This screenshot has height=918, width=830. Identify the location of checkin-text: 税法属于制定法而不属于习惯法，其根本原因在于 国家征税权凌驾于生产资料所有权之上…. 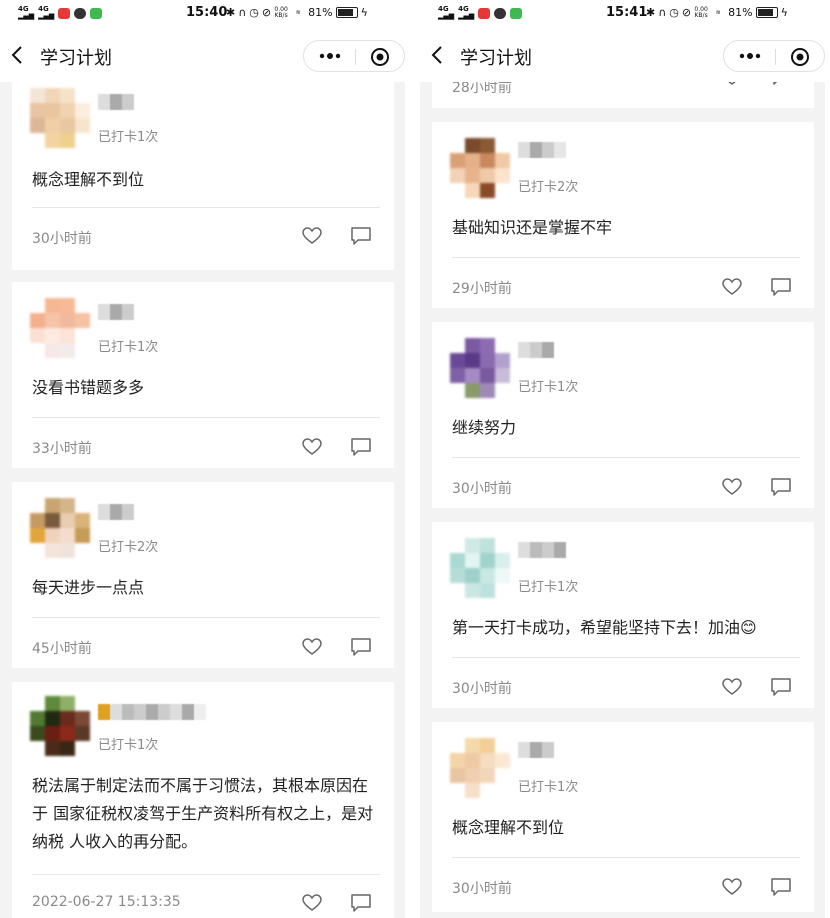
(203, 813).